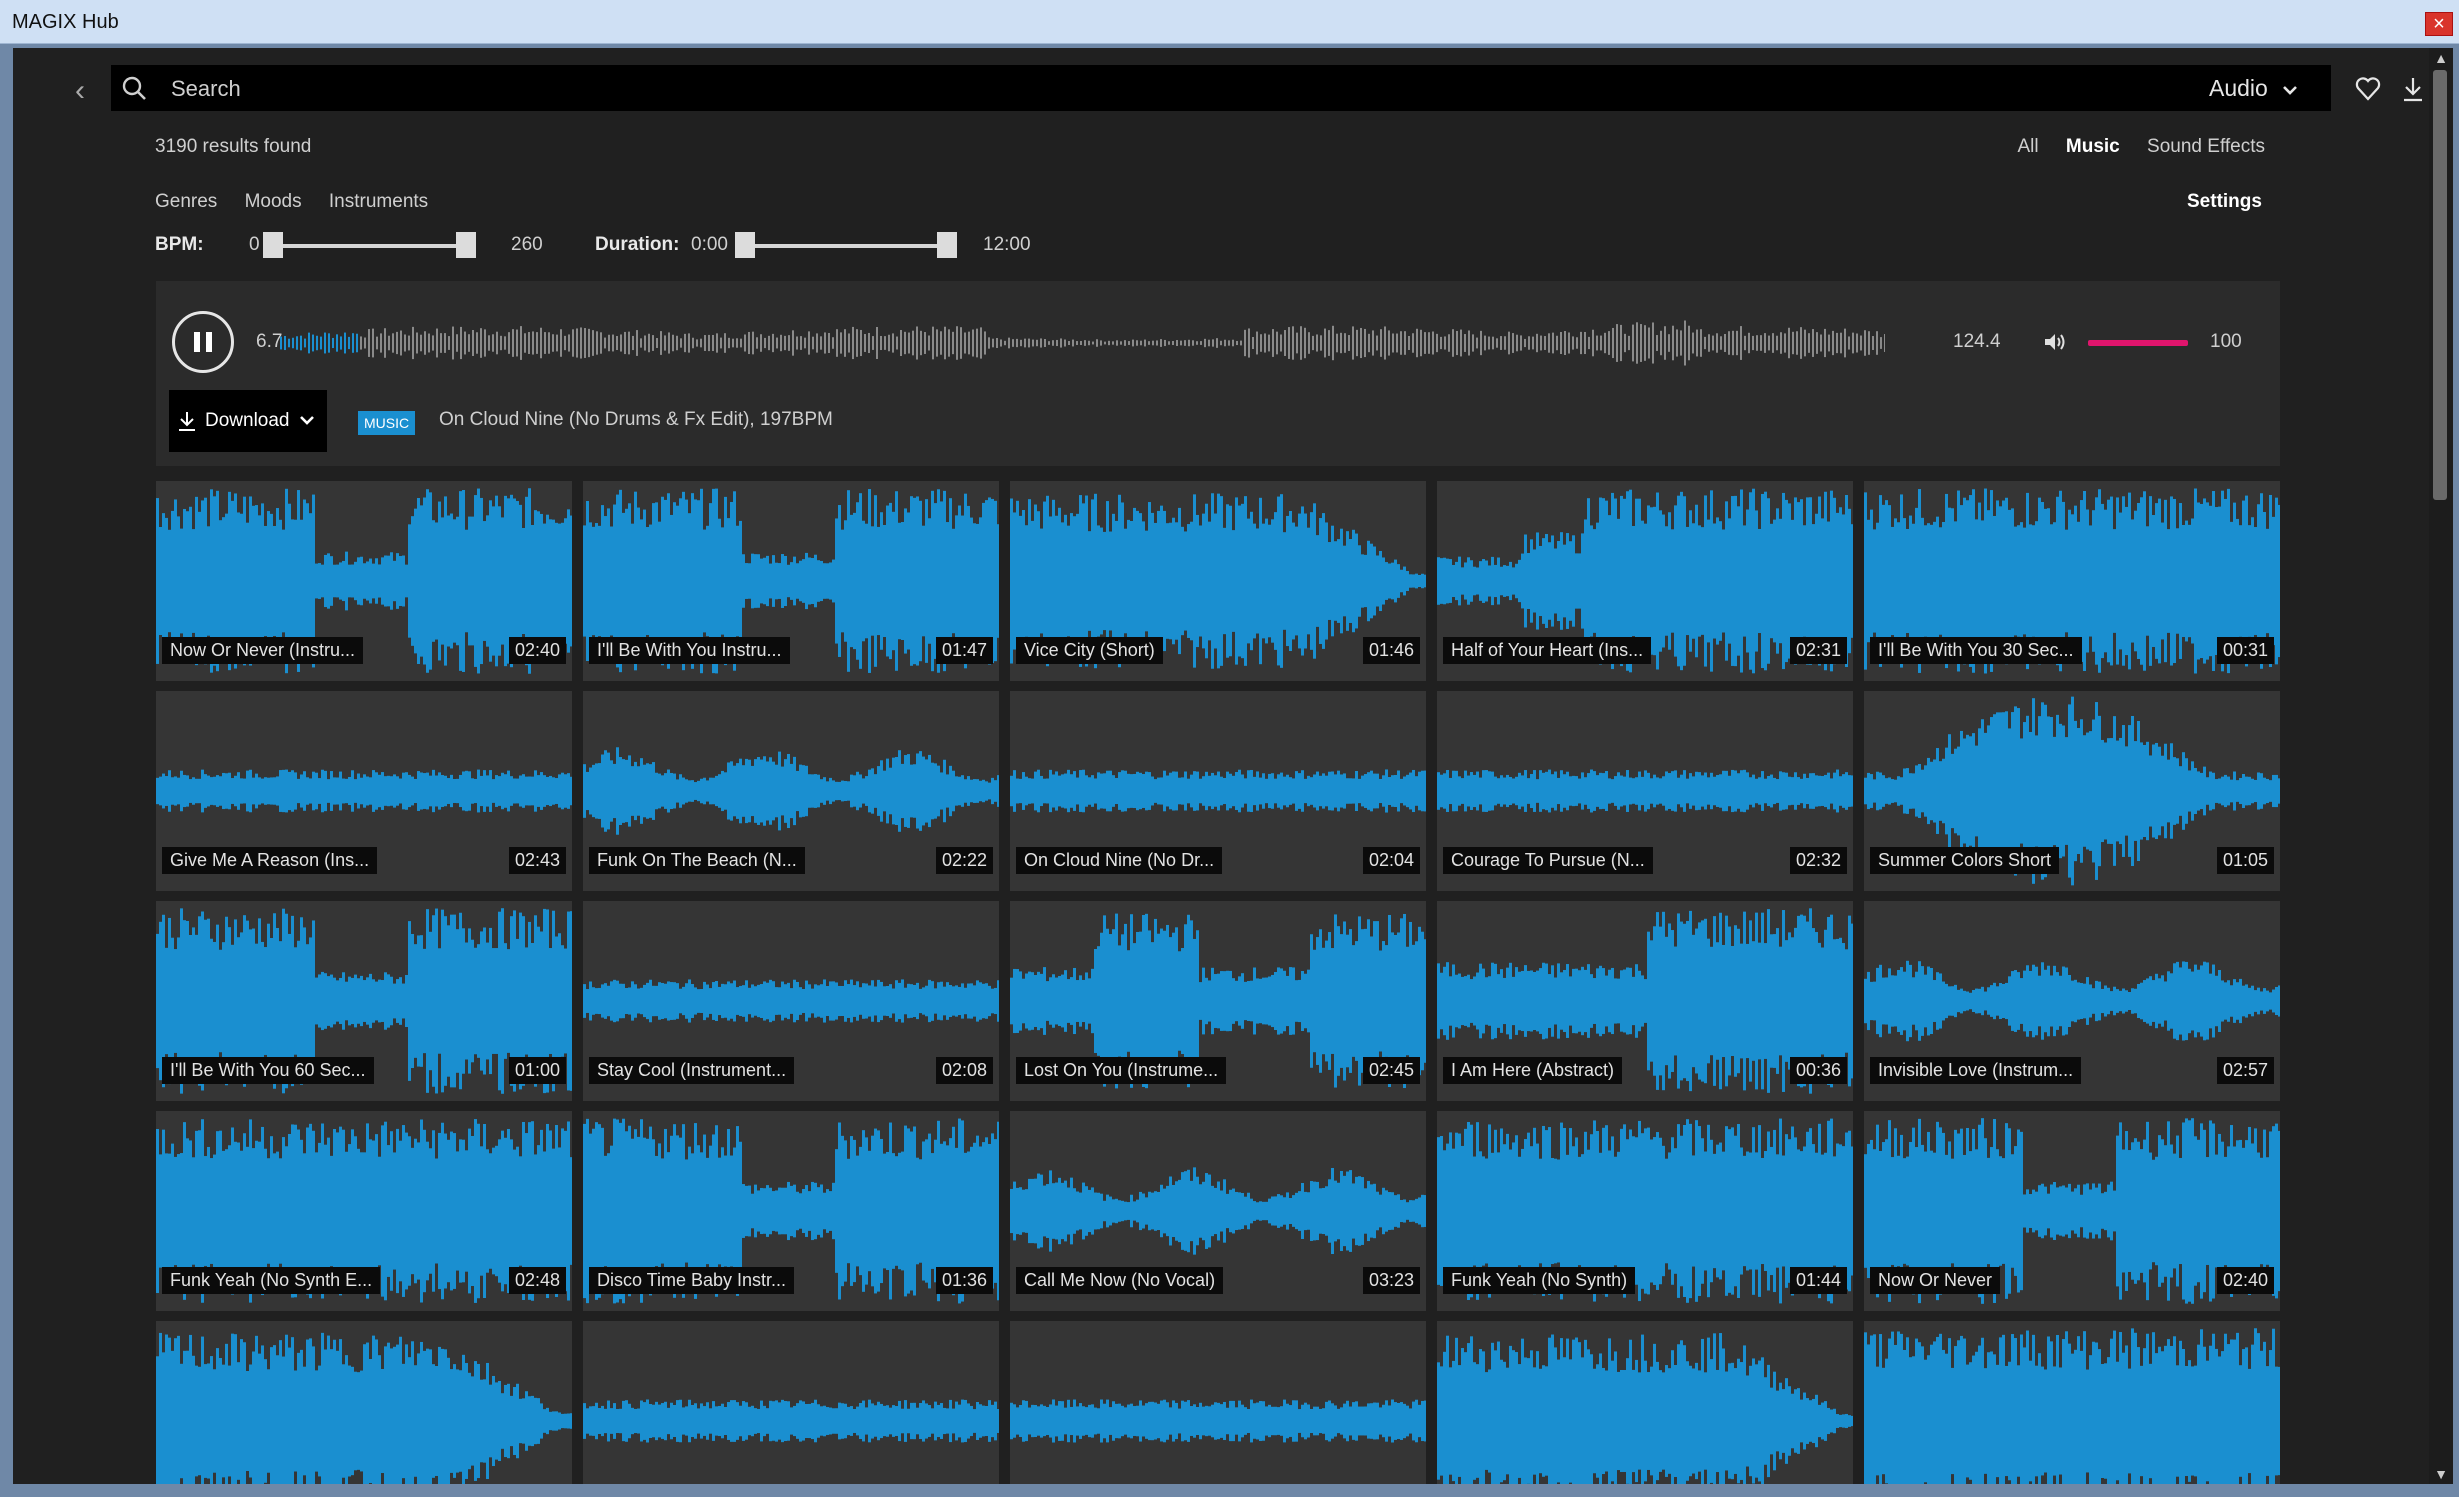  Describe the element at coordinates (1391, 1280) in the screenshot. I see `tile-duration: 03:23` at that location.